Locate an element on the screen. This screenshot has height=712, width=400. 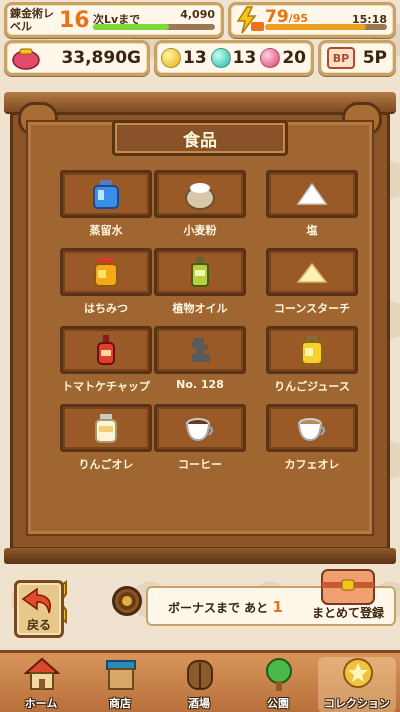
stamina-values: 79/95 15:18 is located at coordinates (329, 20).